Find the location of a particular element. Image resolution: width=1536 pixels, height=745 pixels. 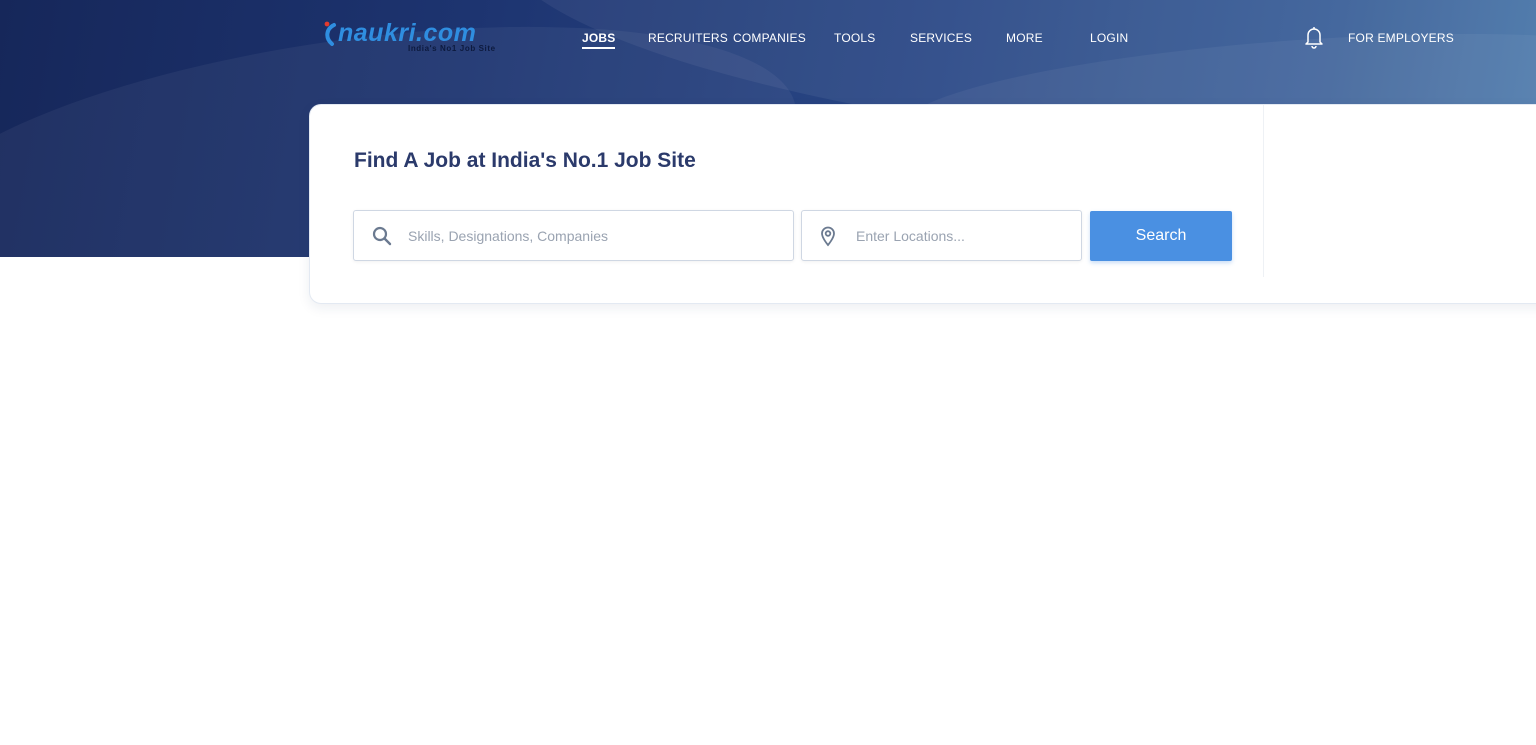

bell-icon is located at coordinates (1314, 37).